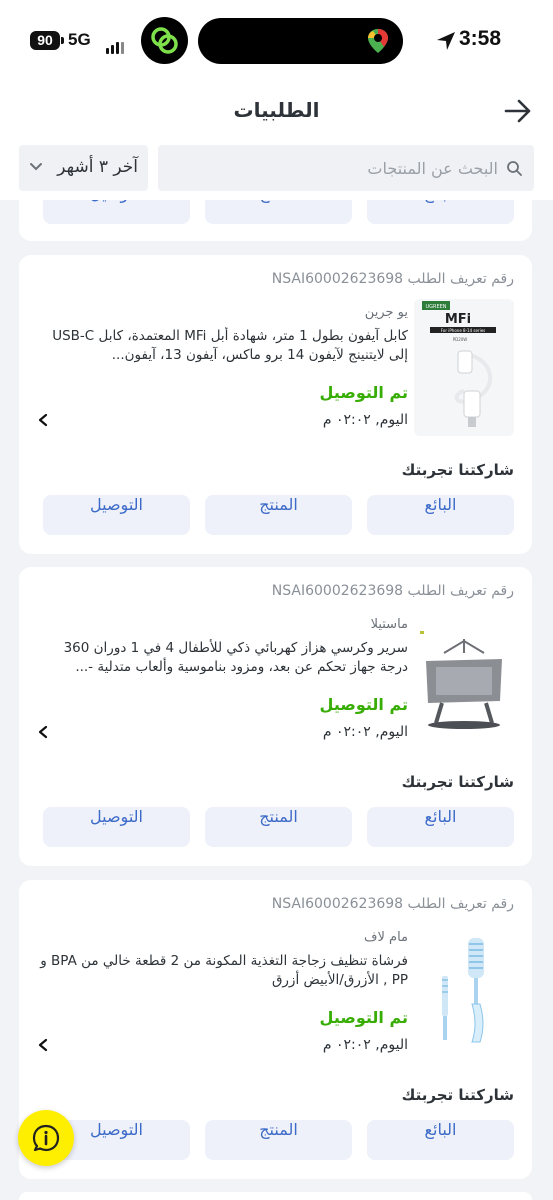 This screenshot has width=553, height=1200. I want to click on thumb-series: For iPhone 8-14 series, so click(463, 330).